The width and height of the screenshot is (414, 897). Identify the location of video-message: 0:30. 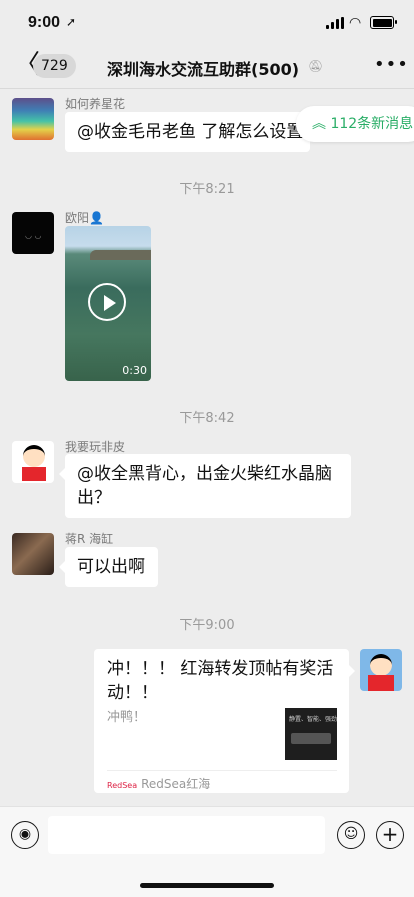
(108, 303).